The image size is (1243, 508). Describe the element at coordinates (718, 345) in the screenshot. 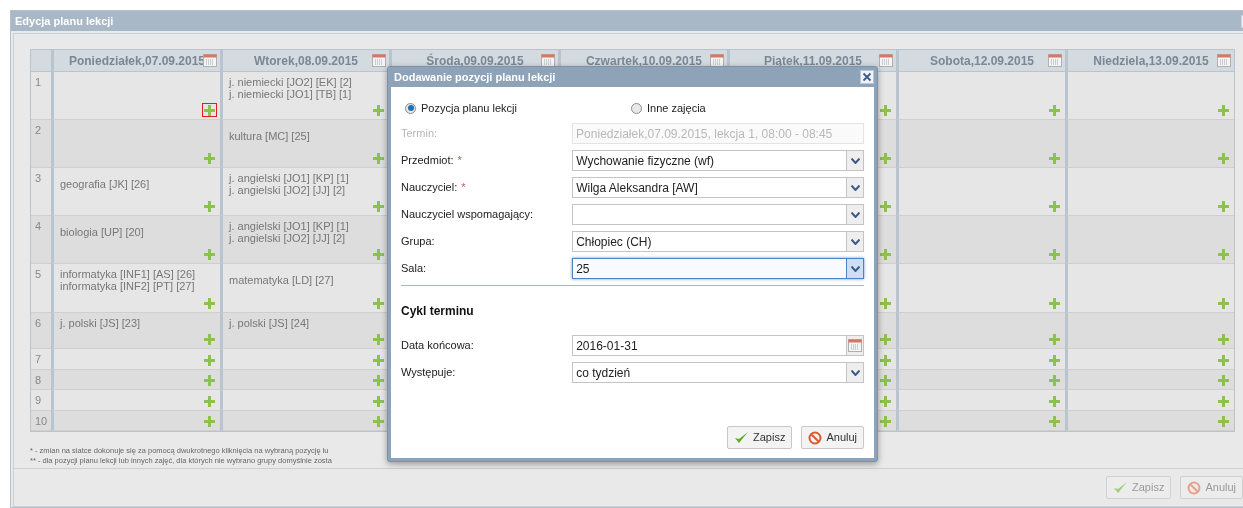

I see `date-field: 2016-01-31` at that location.